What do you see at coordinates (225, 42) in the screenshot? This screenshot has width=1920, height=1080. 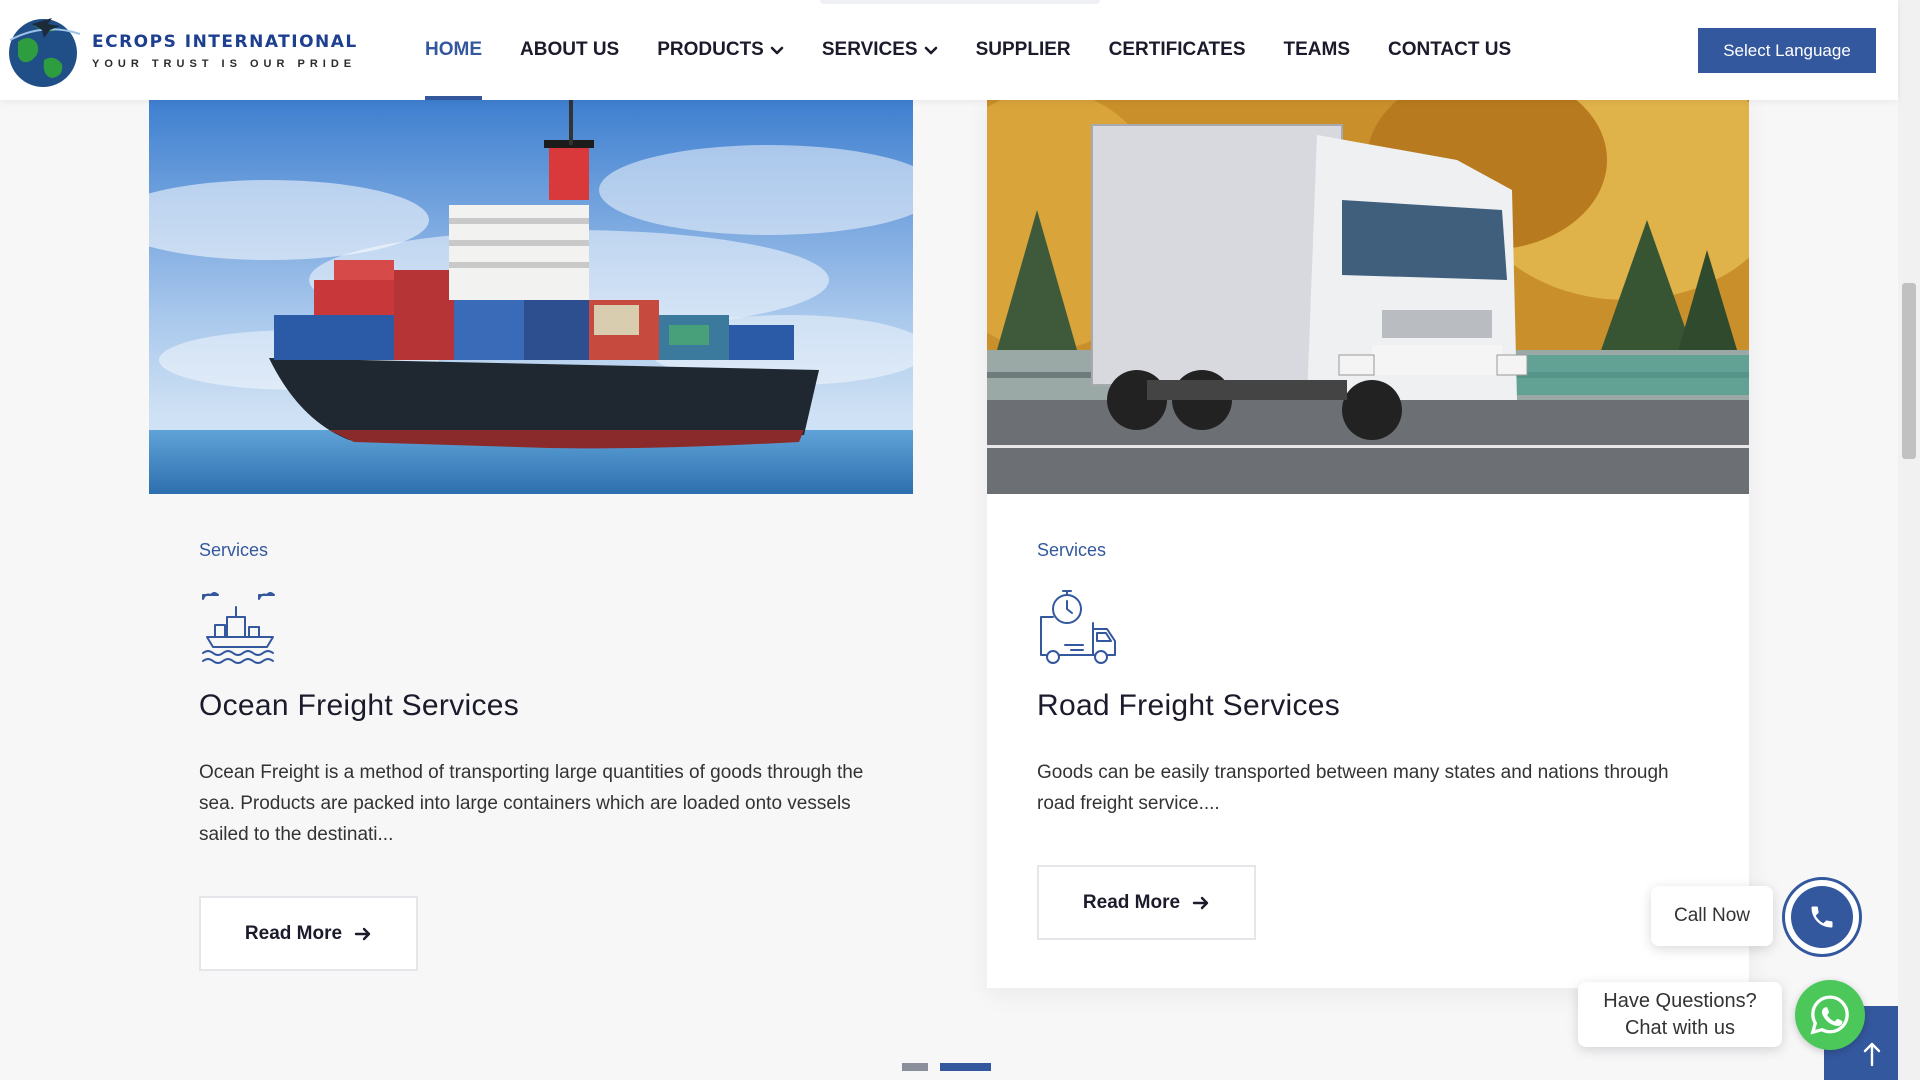 I see `logo-name: ECROPS INTERNATIONAL` at bounding box center [225, 42].